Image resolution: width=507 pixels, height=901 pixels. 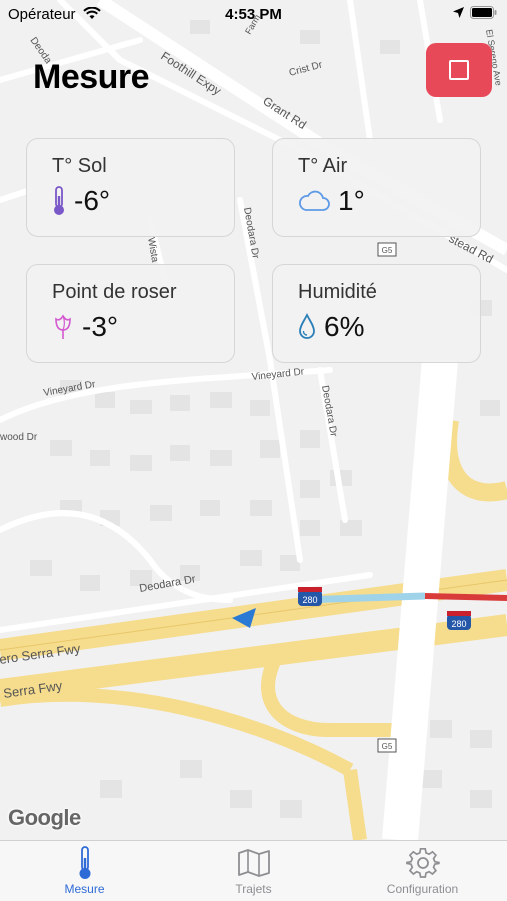 What do you see at coordinates (387, 250) in the screenshot?
I see `shield-g5: G5` at bounding box center [387, 250].